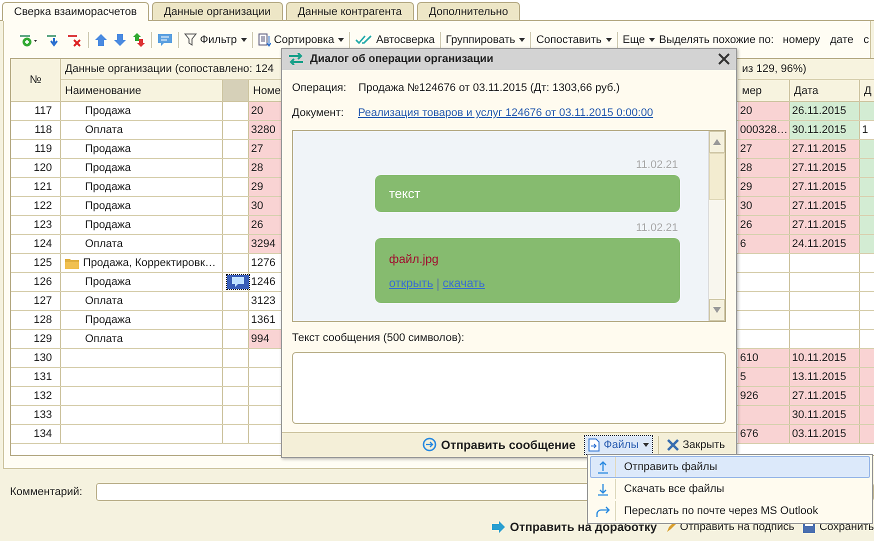 This screenshot has width=874, height=541. What do you see at coordinates (825, 377) in the screenshot?
I see `table-cell: 13.11.2015` at bounding box center [825, 377].